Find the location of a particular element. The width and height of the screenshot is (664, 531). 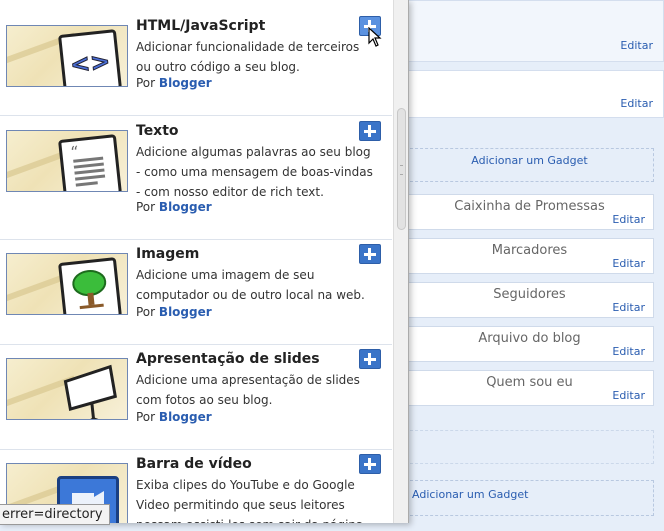

gadget-name: Quem sou eu is located at coordinates (529, 382).